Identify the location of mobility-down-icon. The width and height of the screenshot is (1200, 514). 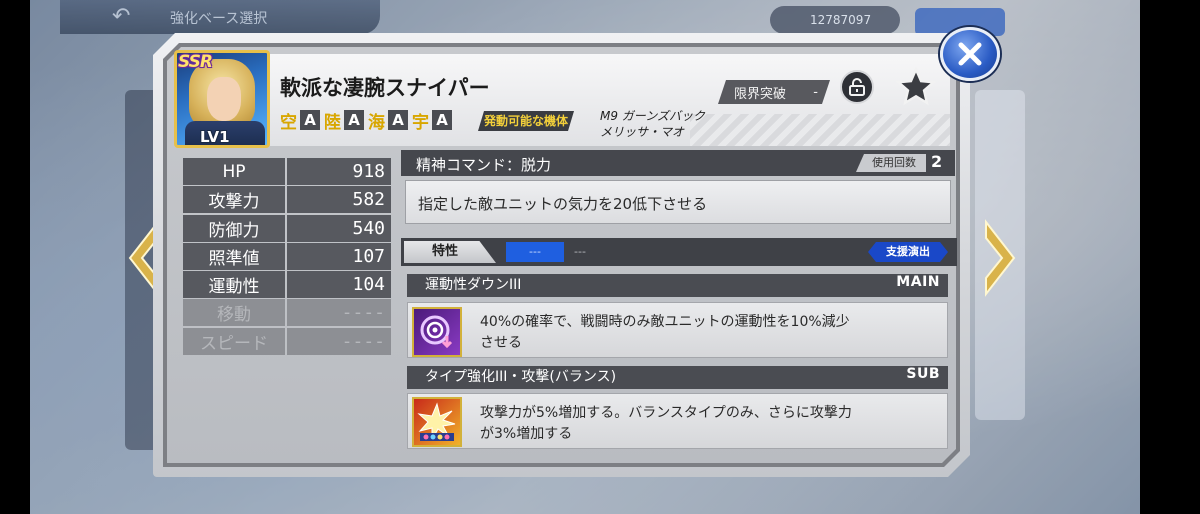
(436, 332).